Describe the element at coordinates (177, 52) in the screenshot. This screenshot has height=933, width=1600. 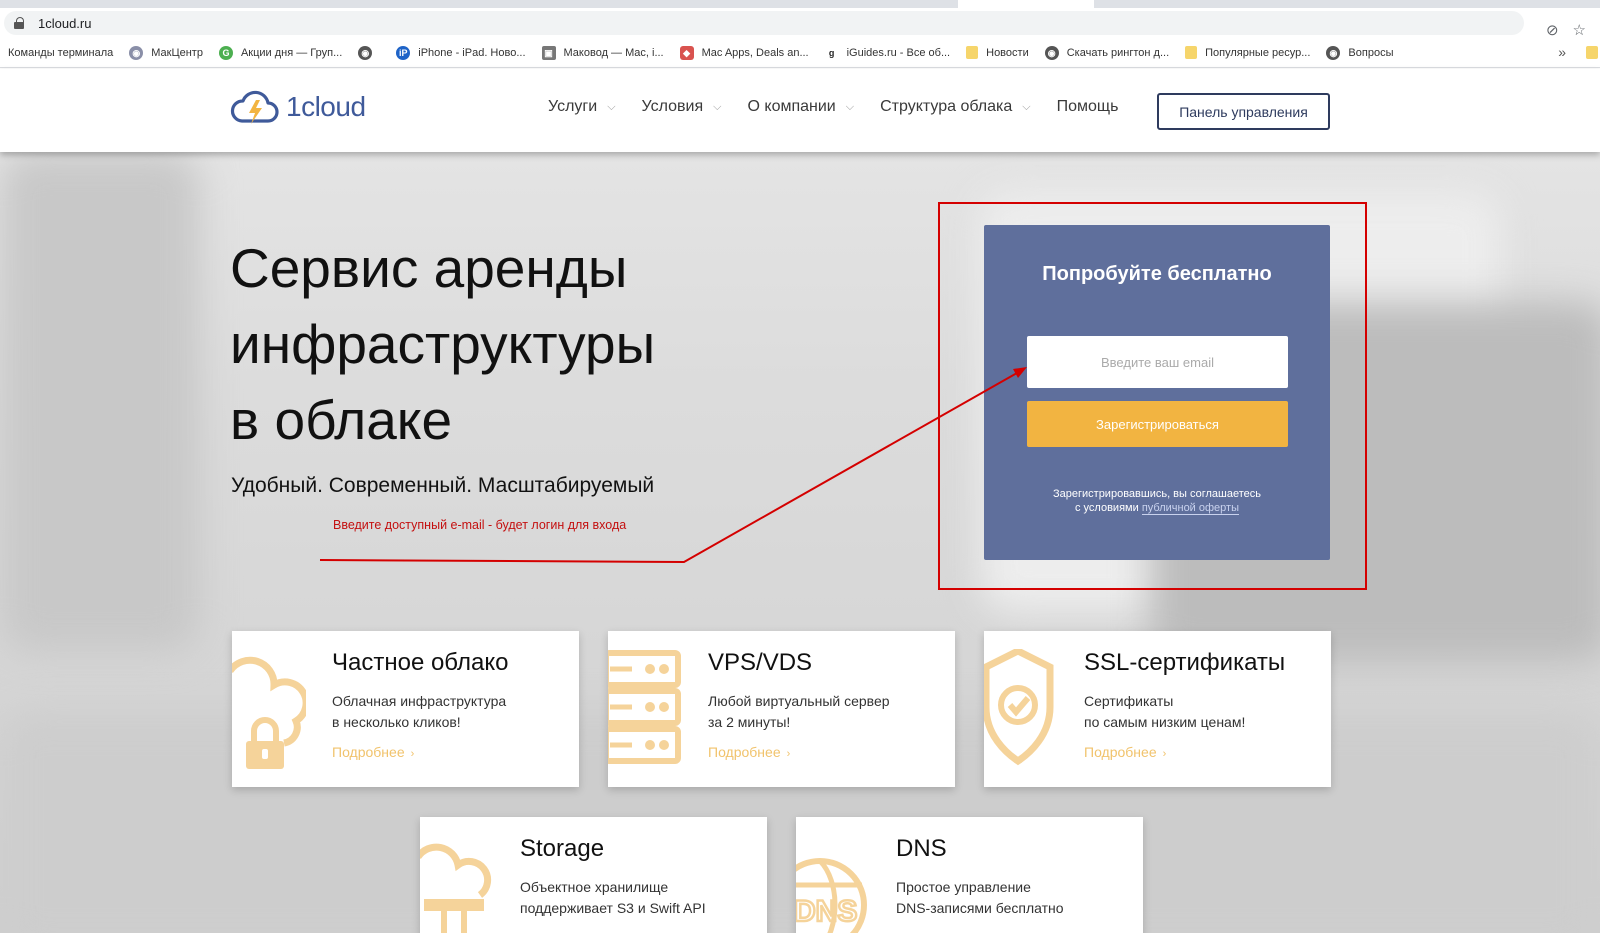
I see `bookmark-label: МакЦентр` at that location.